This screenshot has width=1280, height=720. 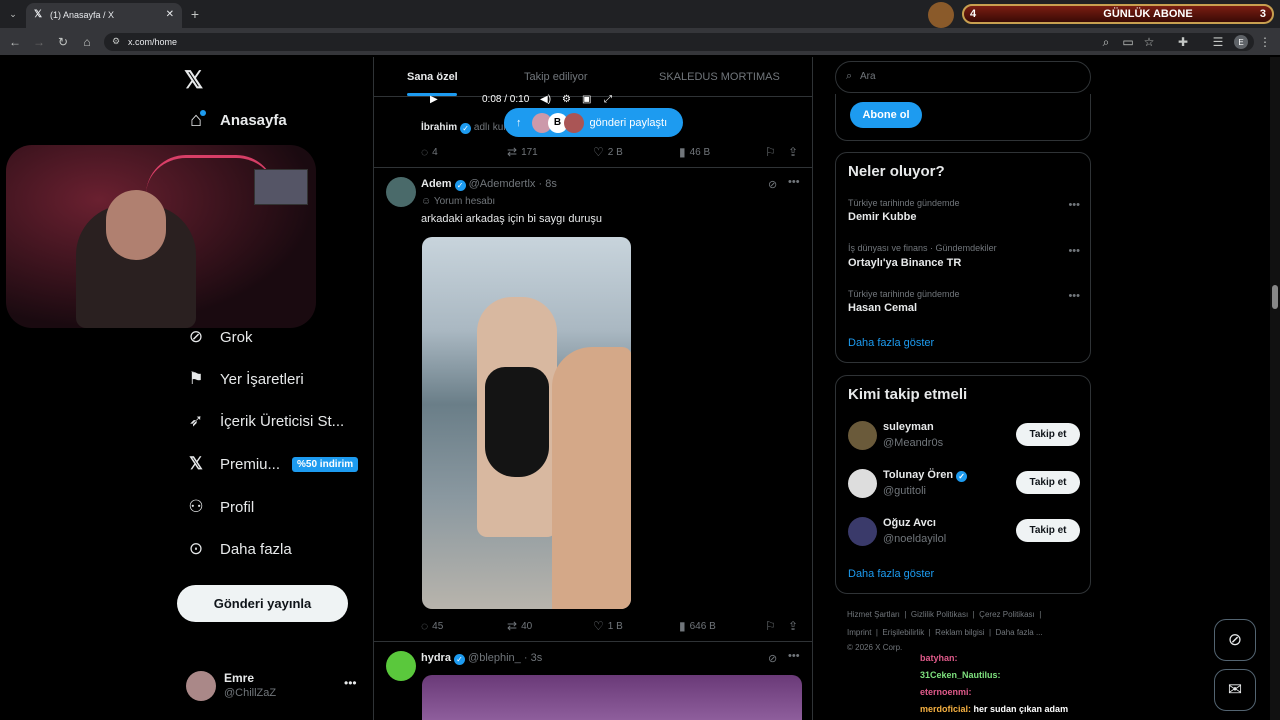 What do you see at coordinates (63, 42) in the screenshot?
I see `reload-icon: ↻` at bounding box center [63, 42].